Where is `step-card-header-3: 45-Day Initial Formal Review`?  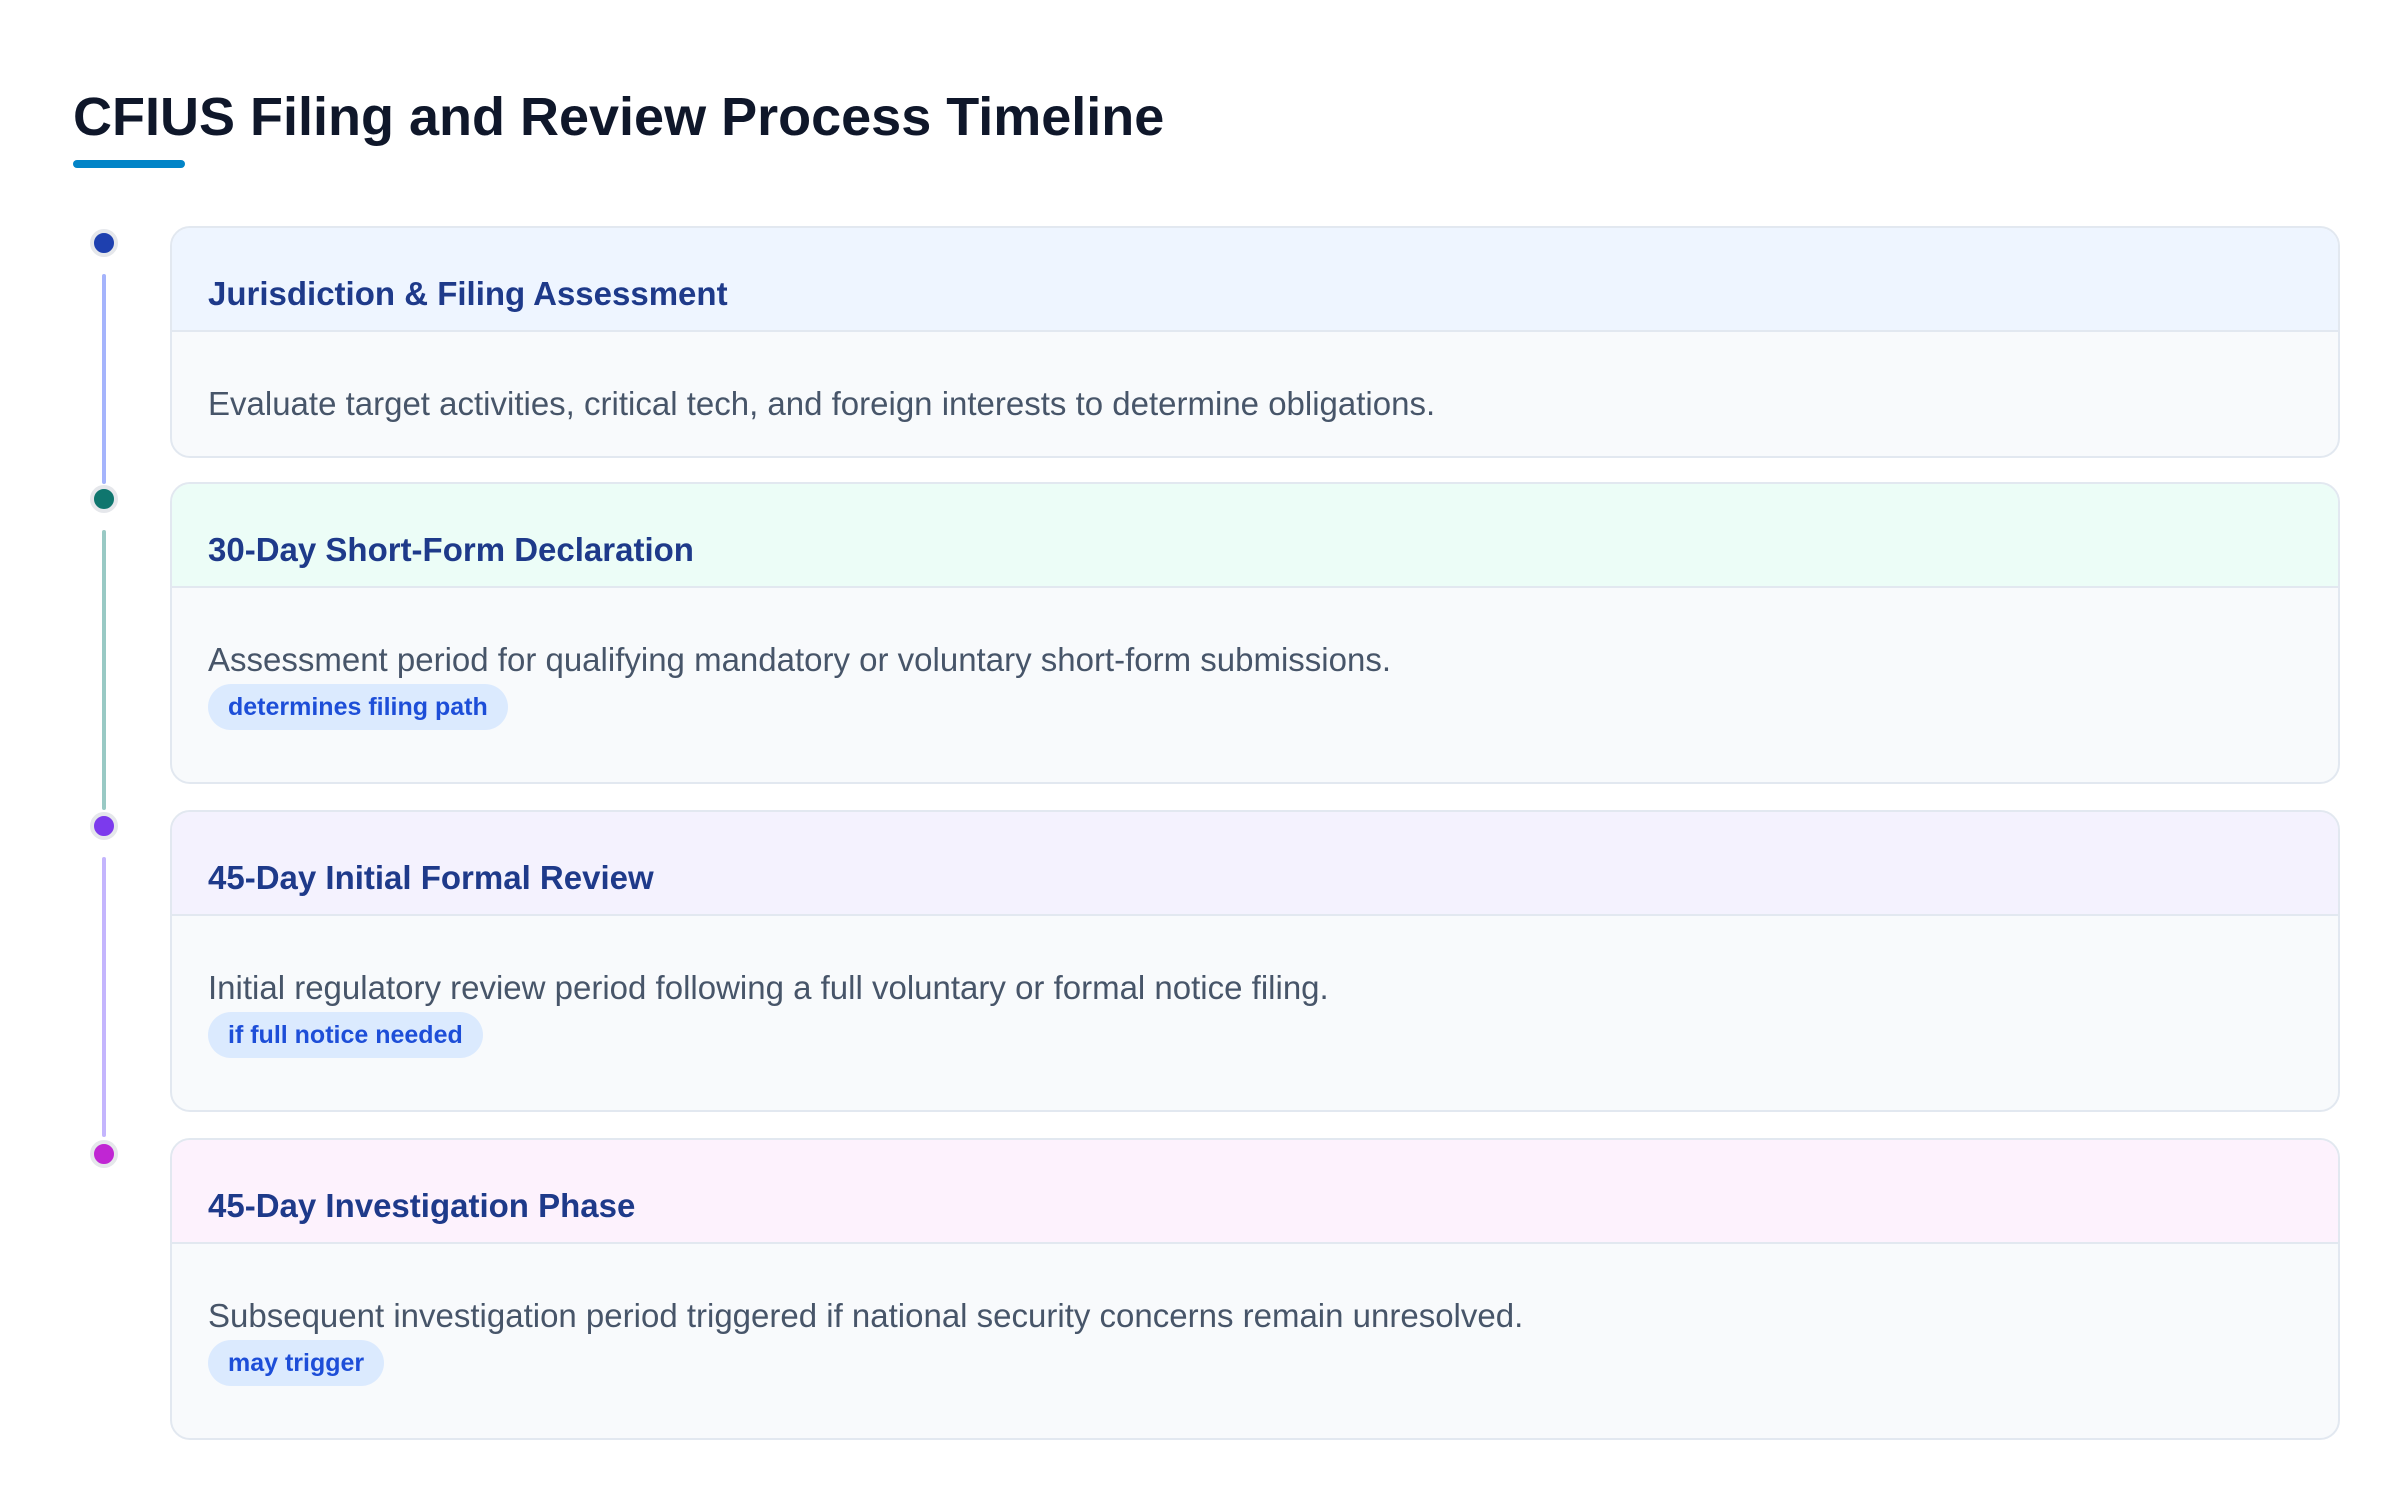
step-card-header-3: 45-Day Initial Formal Review is located at coordinates (1255, 864).